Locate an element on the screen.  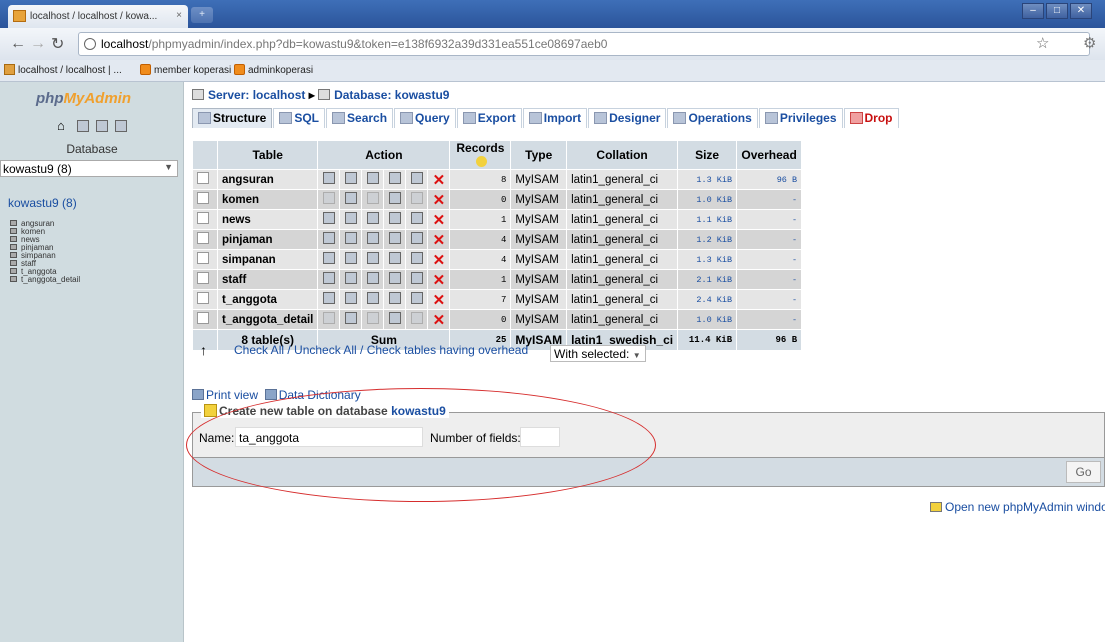
table-name-link: simpanan is located at coordinates (268, 259).